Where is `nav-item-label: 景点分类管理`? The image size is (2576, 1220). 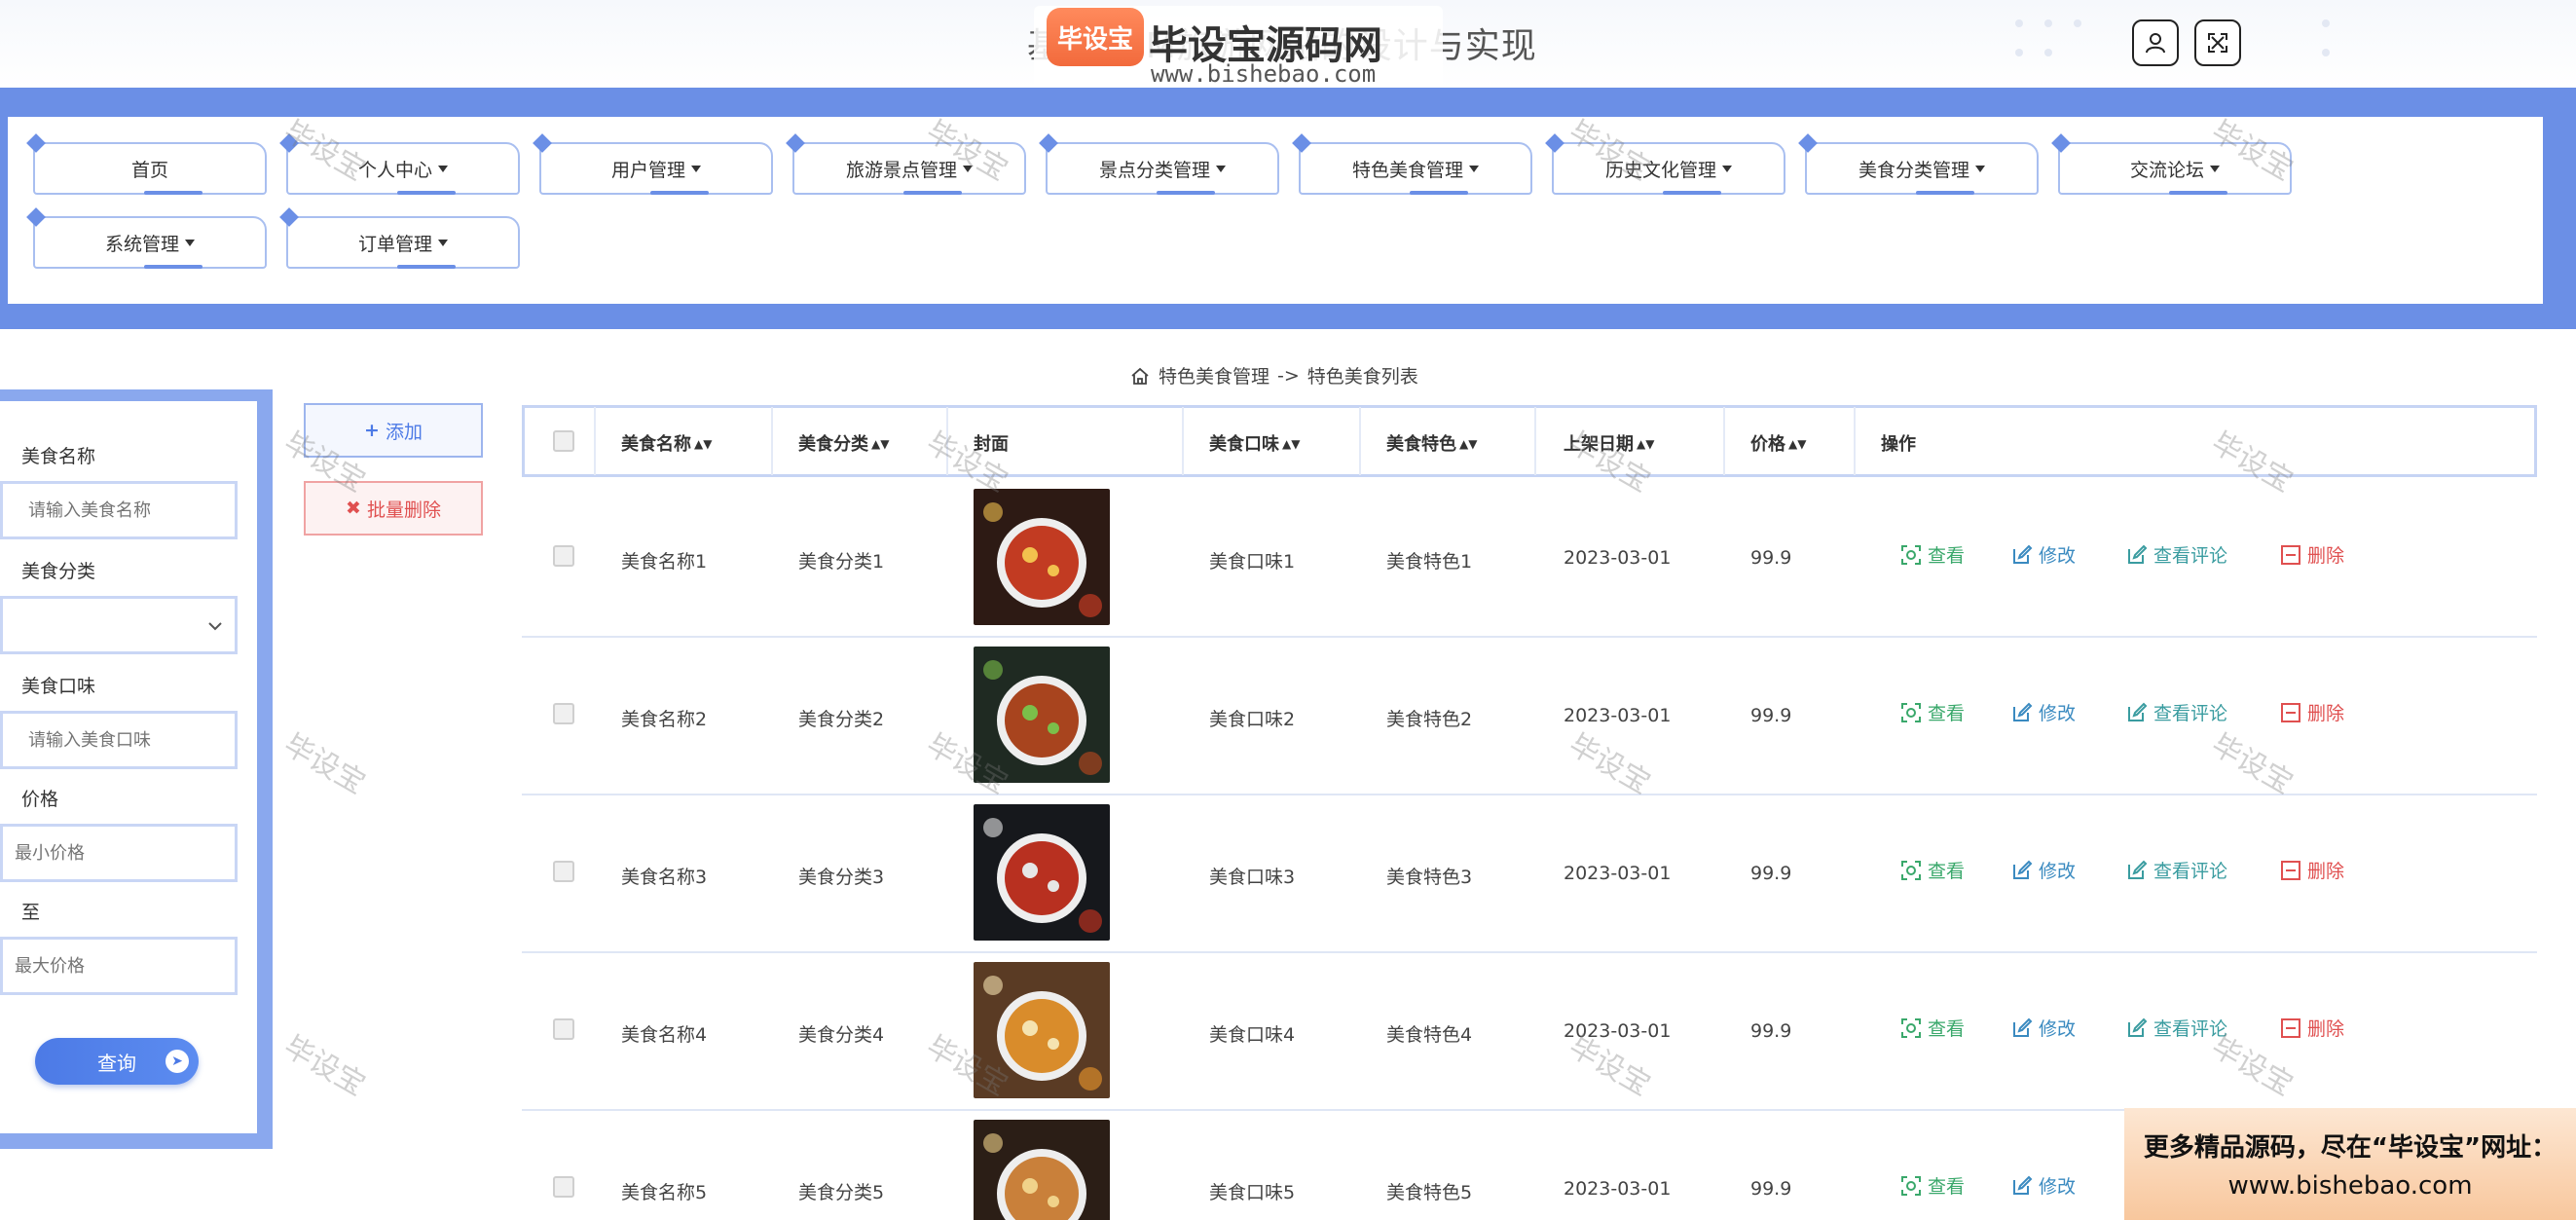 nav-item-label: 景点分类管理 is located at coordinates (1154, 170).